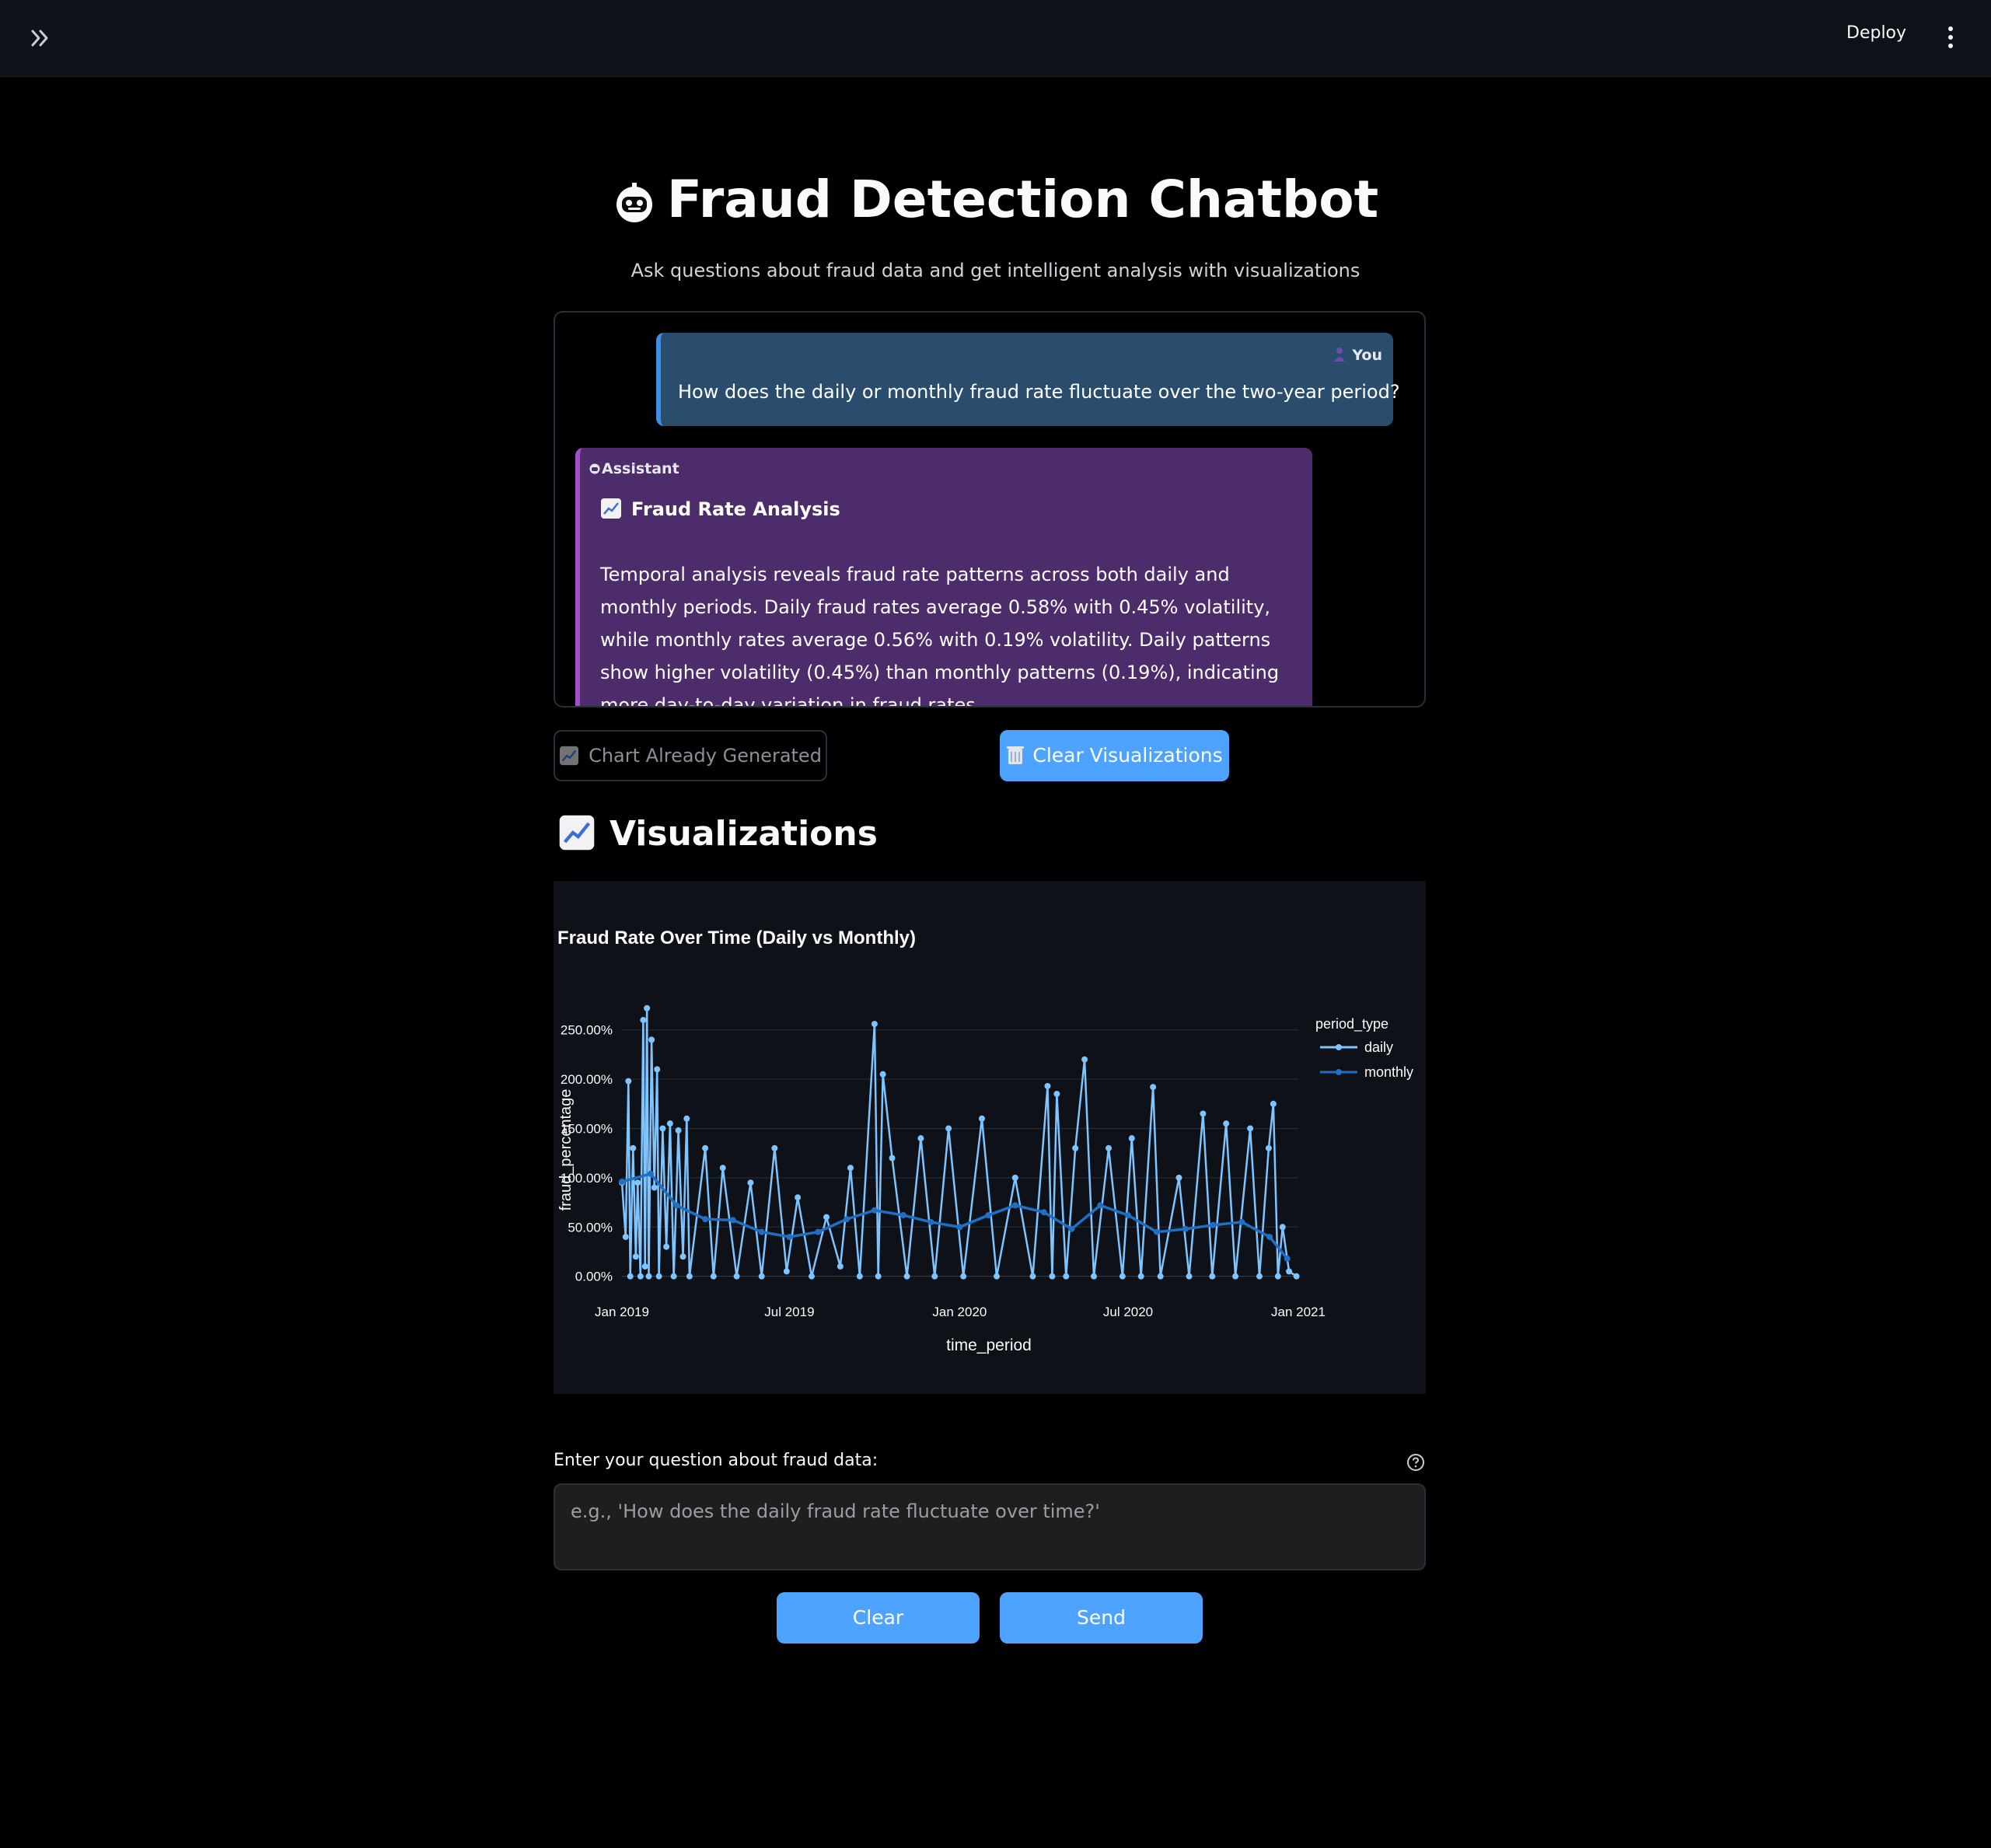 The height and width of the screenshot is (1848, 1991). What do you see at coordinates (1951, 37) in the screenshot?
I see `more-menu-icon` at bounding box center [1951, 37].